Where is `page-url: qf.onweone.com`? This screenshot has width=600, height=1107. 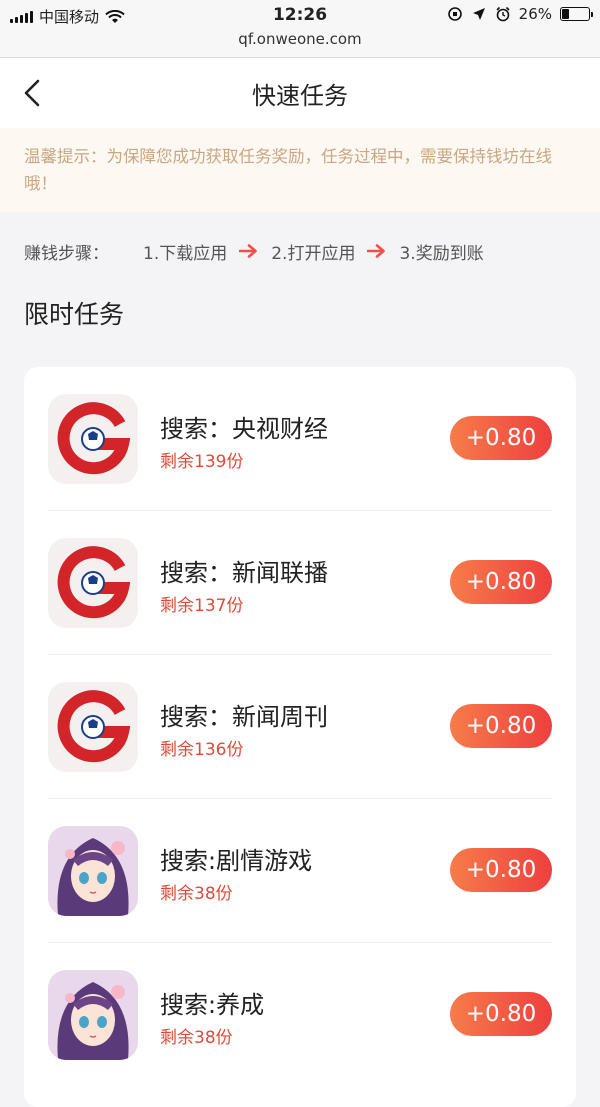
page-url: qf.onweone.com is located at coordinates (300, 39).